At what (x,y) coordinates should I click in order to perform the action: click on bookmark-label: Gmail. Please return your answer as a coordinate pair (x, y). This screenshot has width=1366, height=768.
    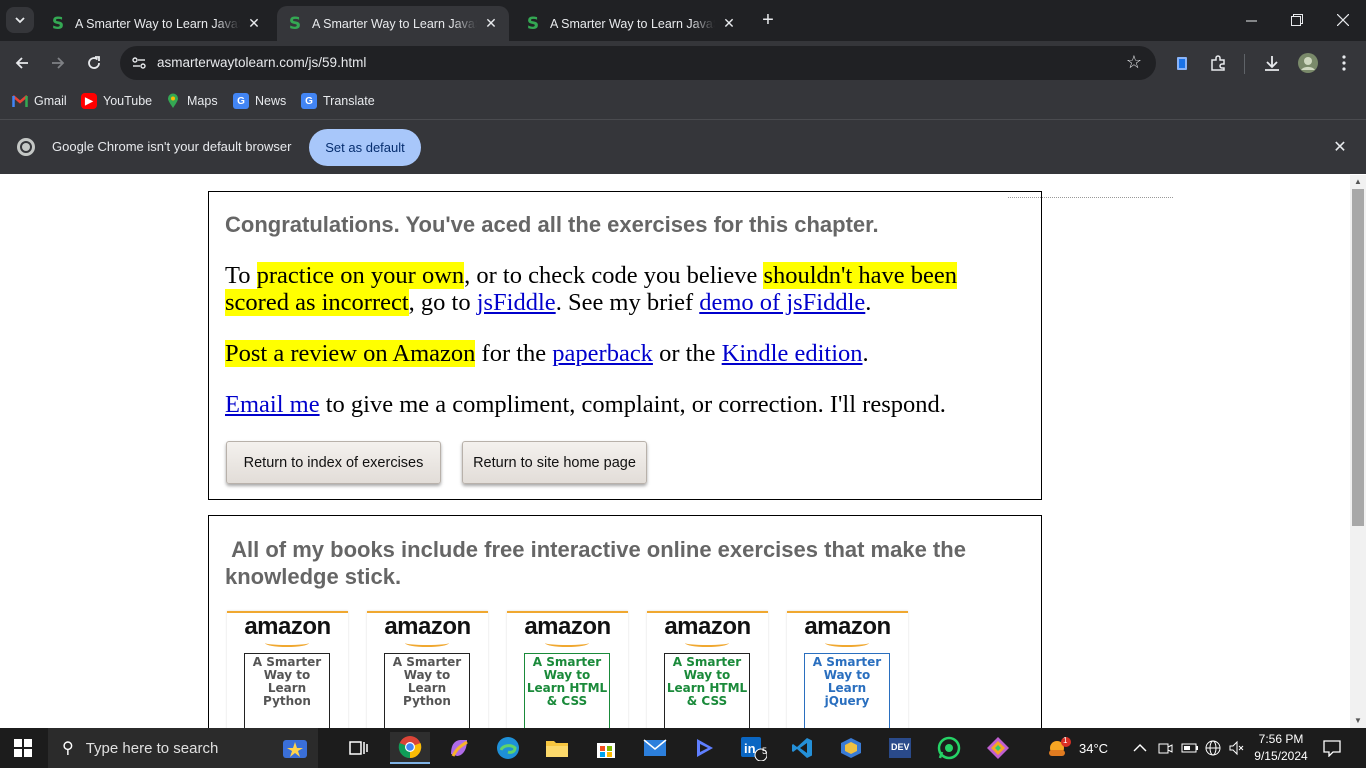
    Looking at the image, I should click on (50, 101).